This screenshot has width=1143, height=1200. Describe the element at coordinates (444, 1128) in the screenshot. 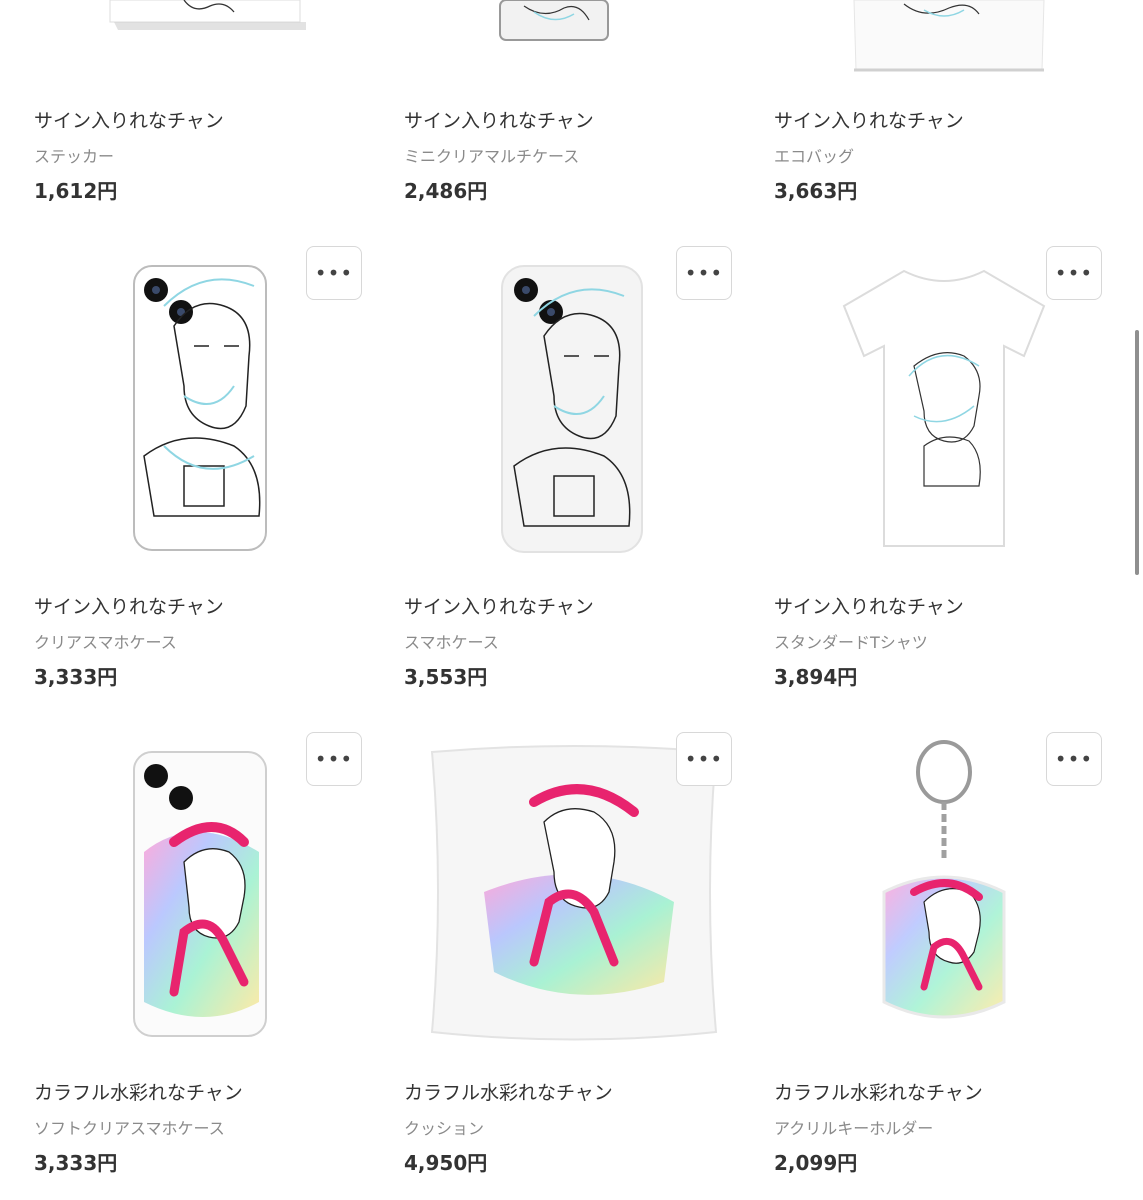

I see `product-type: クッション` at that location.